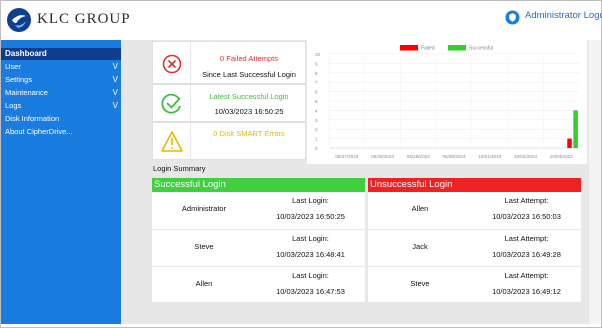 The width and height of the screenshot is (602, 328). Describe the element at coordinates (526, 254) in the screenshot. I see `last-attempt-time: 10/03/2023 16:49:28` at that location.